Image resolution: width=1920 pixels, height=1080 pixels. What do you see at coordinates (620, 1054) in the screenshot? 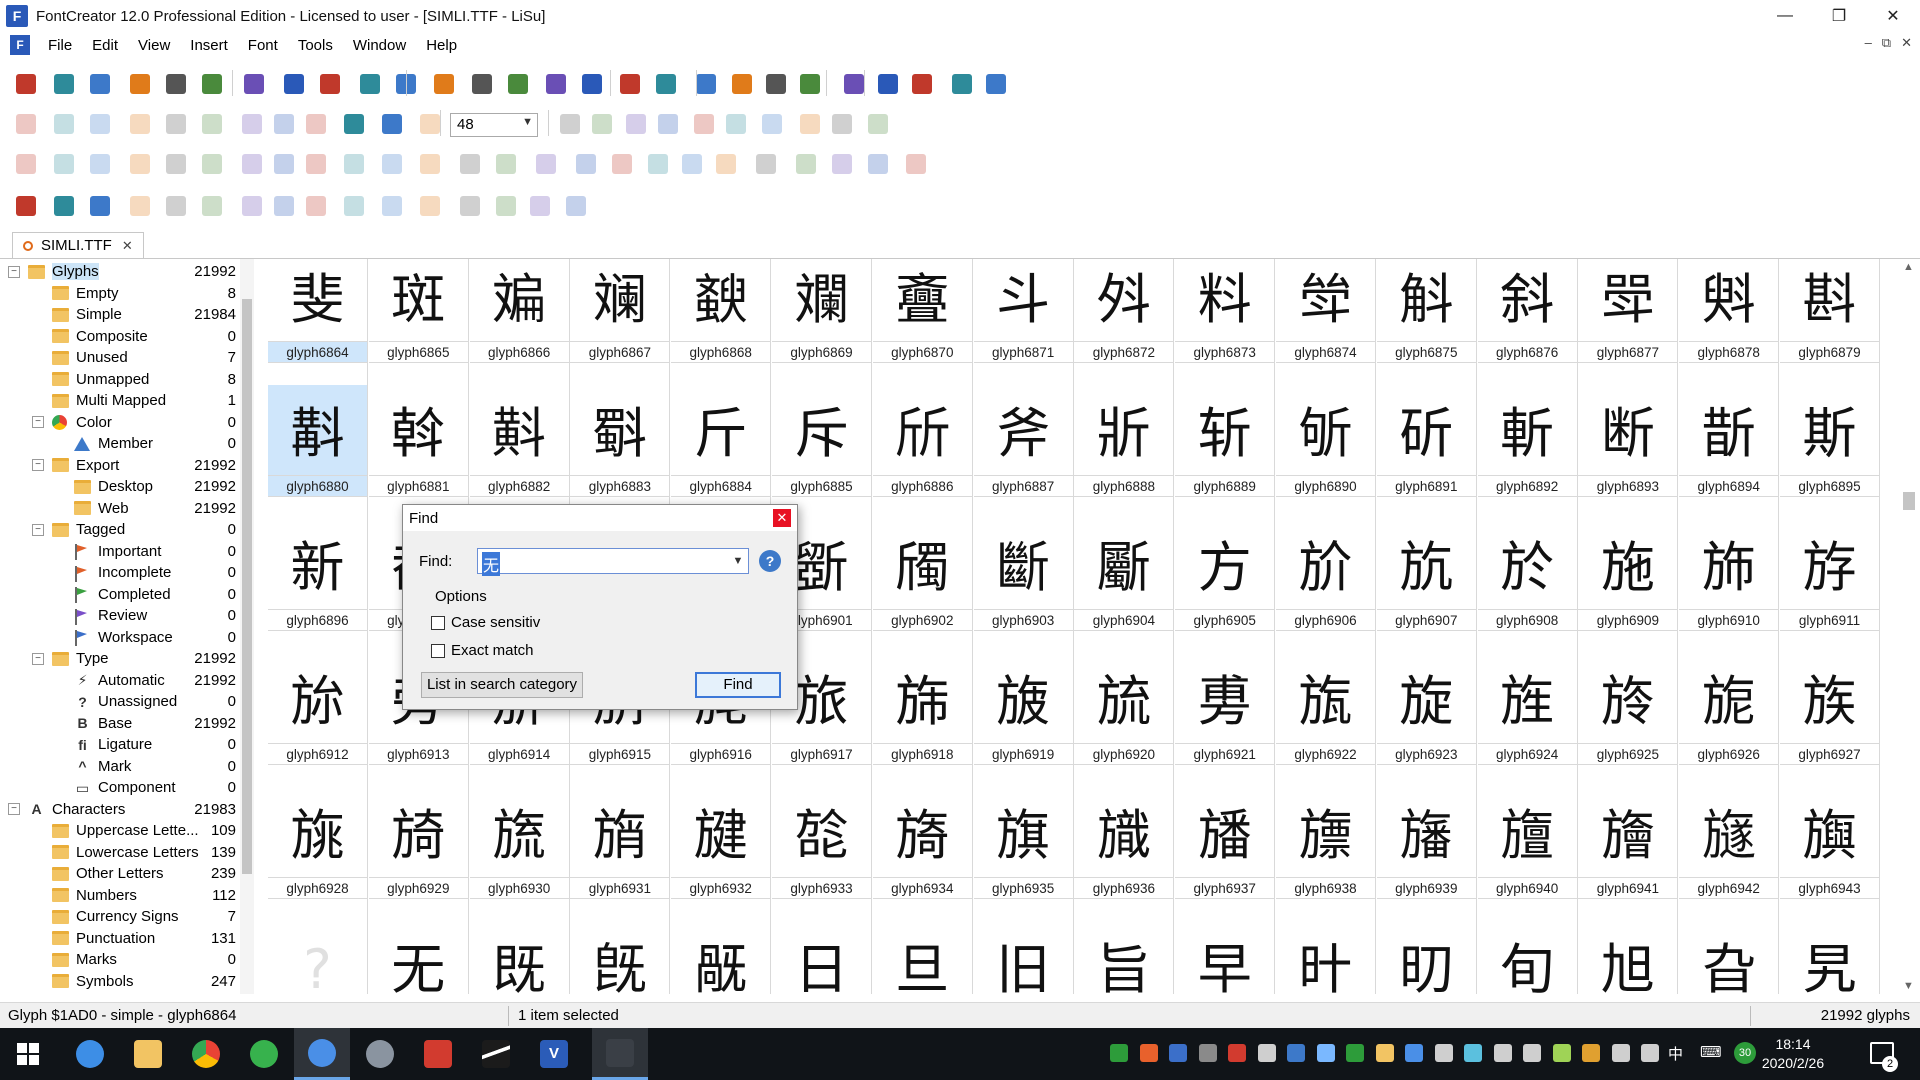
I see `taskbar-app-fontcreator` at bounding box center [620, 1054].